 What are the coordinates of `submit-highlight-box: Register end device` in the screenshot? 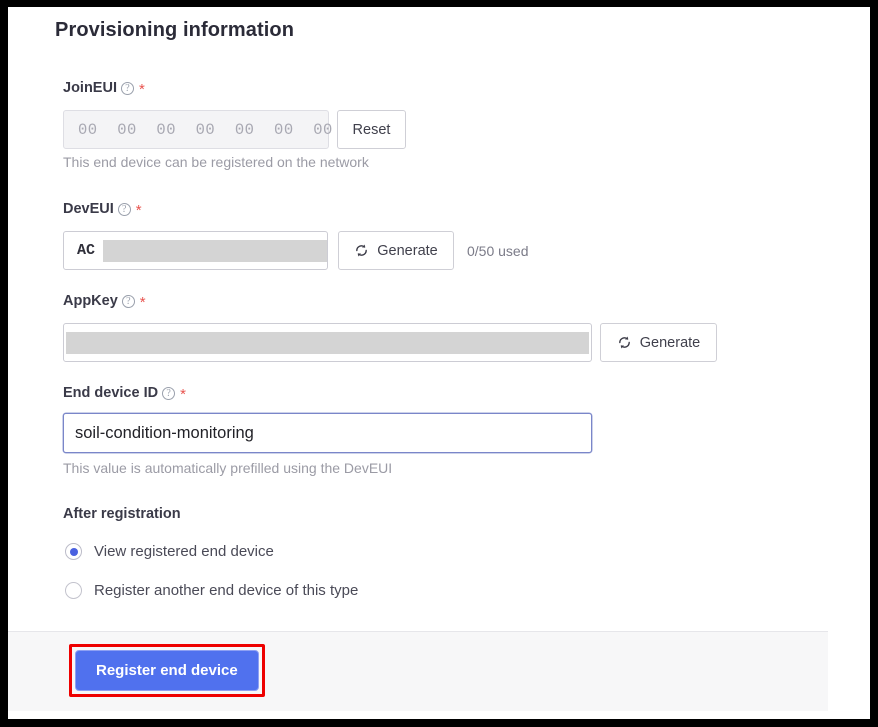 It's located at (167, 670).